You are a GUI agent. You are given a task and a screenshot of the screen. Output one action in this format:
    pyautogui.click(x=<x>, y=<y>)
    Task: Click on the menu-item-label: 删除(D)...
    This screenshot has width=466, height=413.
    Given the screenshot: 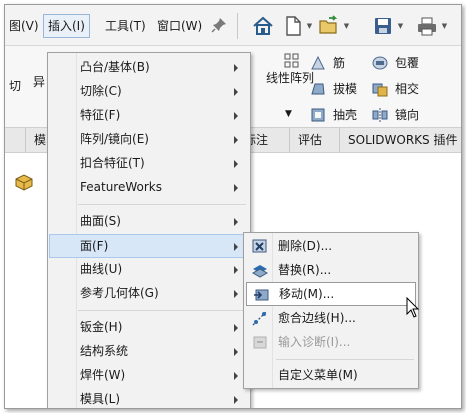 What is the action you would take?
    pyautogui.click(x=305, y=246)
    